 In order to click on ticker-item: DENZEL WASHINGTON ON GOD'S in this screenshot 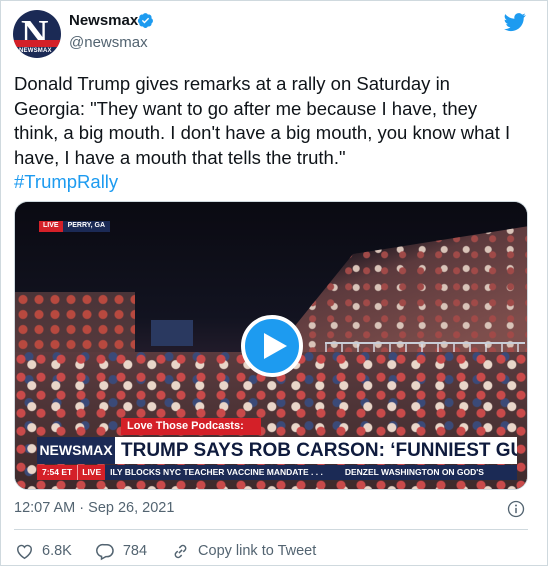, I will do `click(414, 472)`.